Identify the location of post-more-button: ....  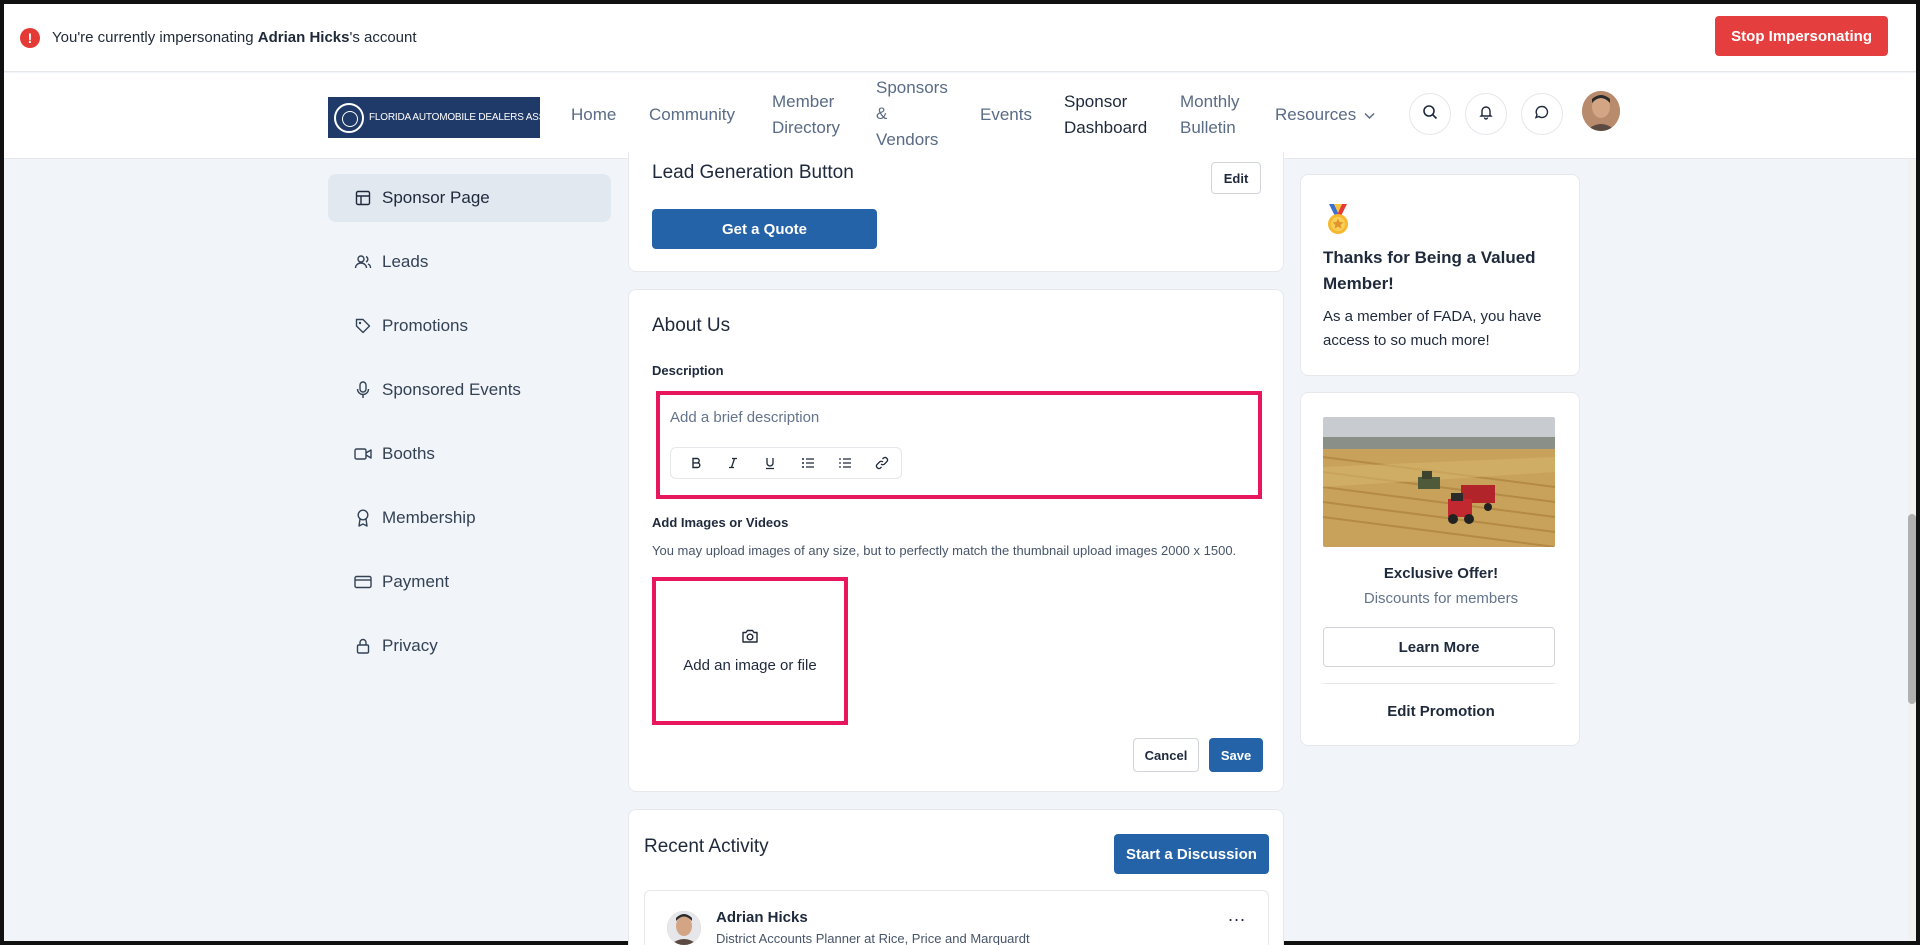
(1237, 915).